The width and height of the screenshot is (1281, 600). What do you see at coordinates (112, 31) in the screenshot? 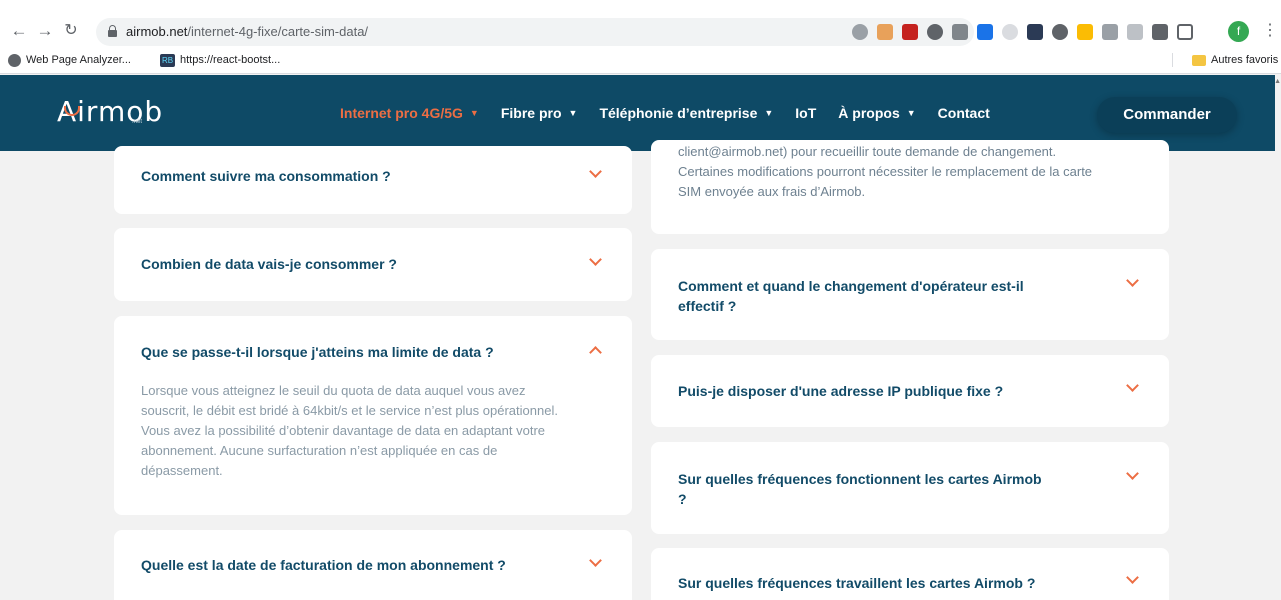
I see `lock-icon` at bounding box center [112, 31].